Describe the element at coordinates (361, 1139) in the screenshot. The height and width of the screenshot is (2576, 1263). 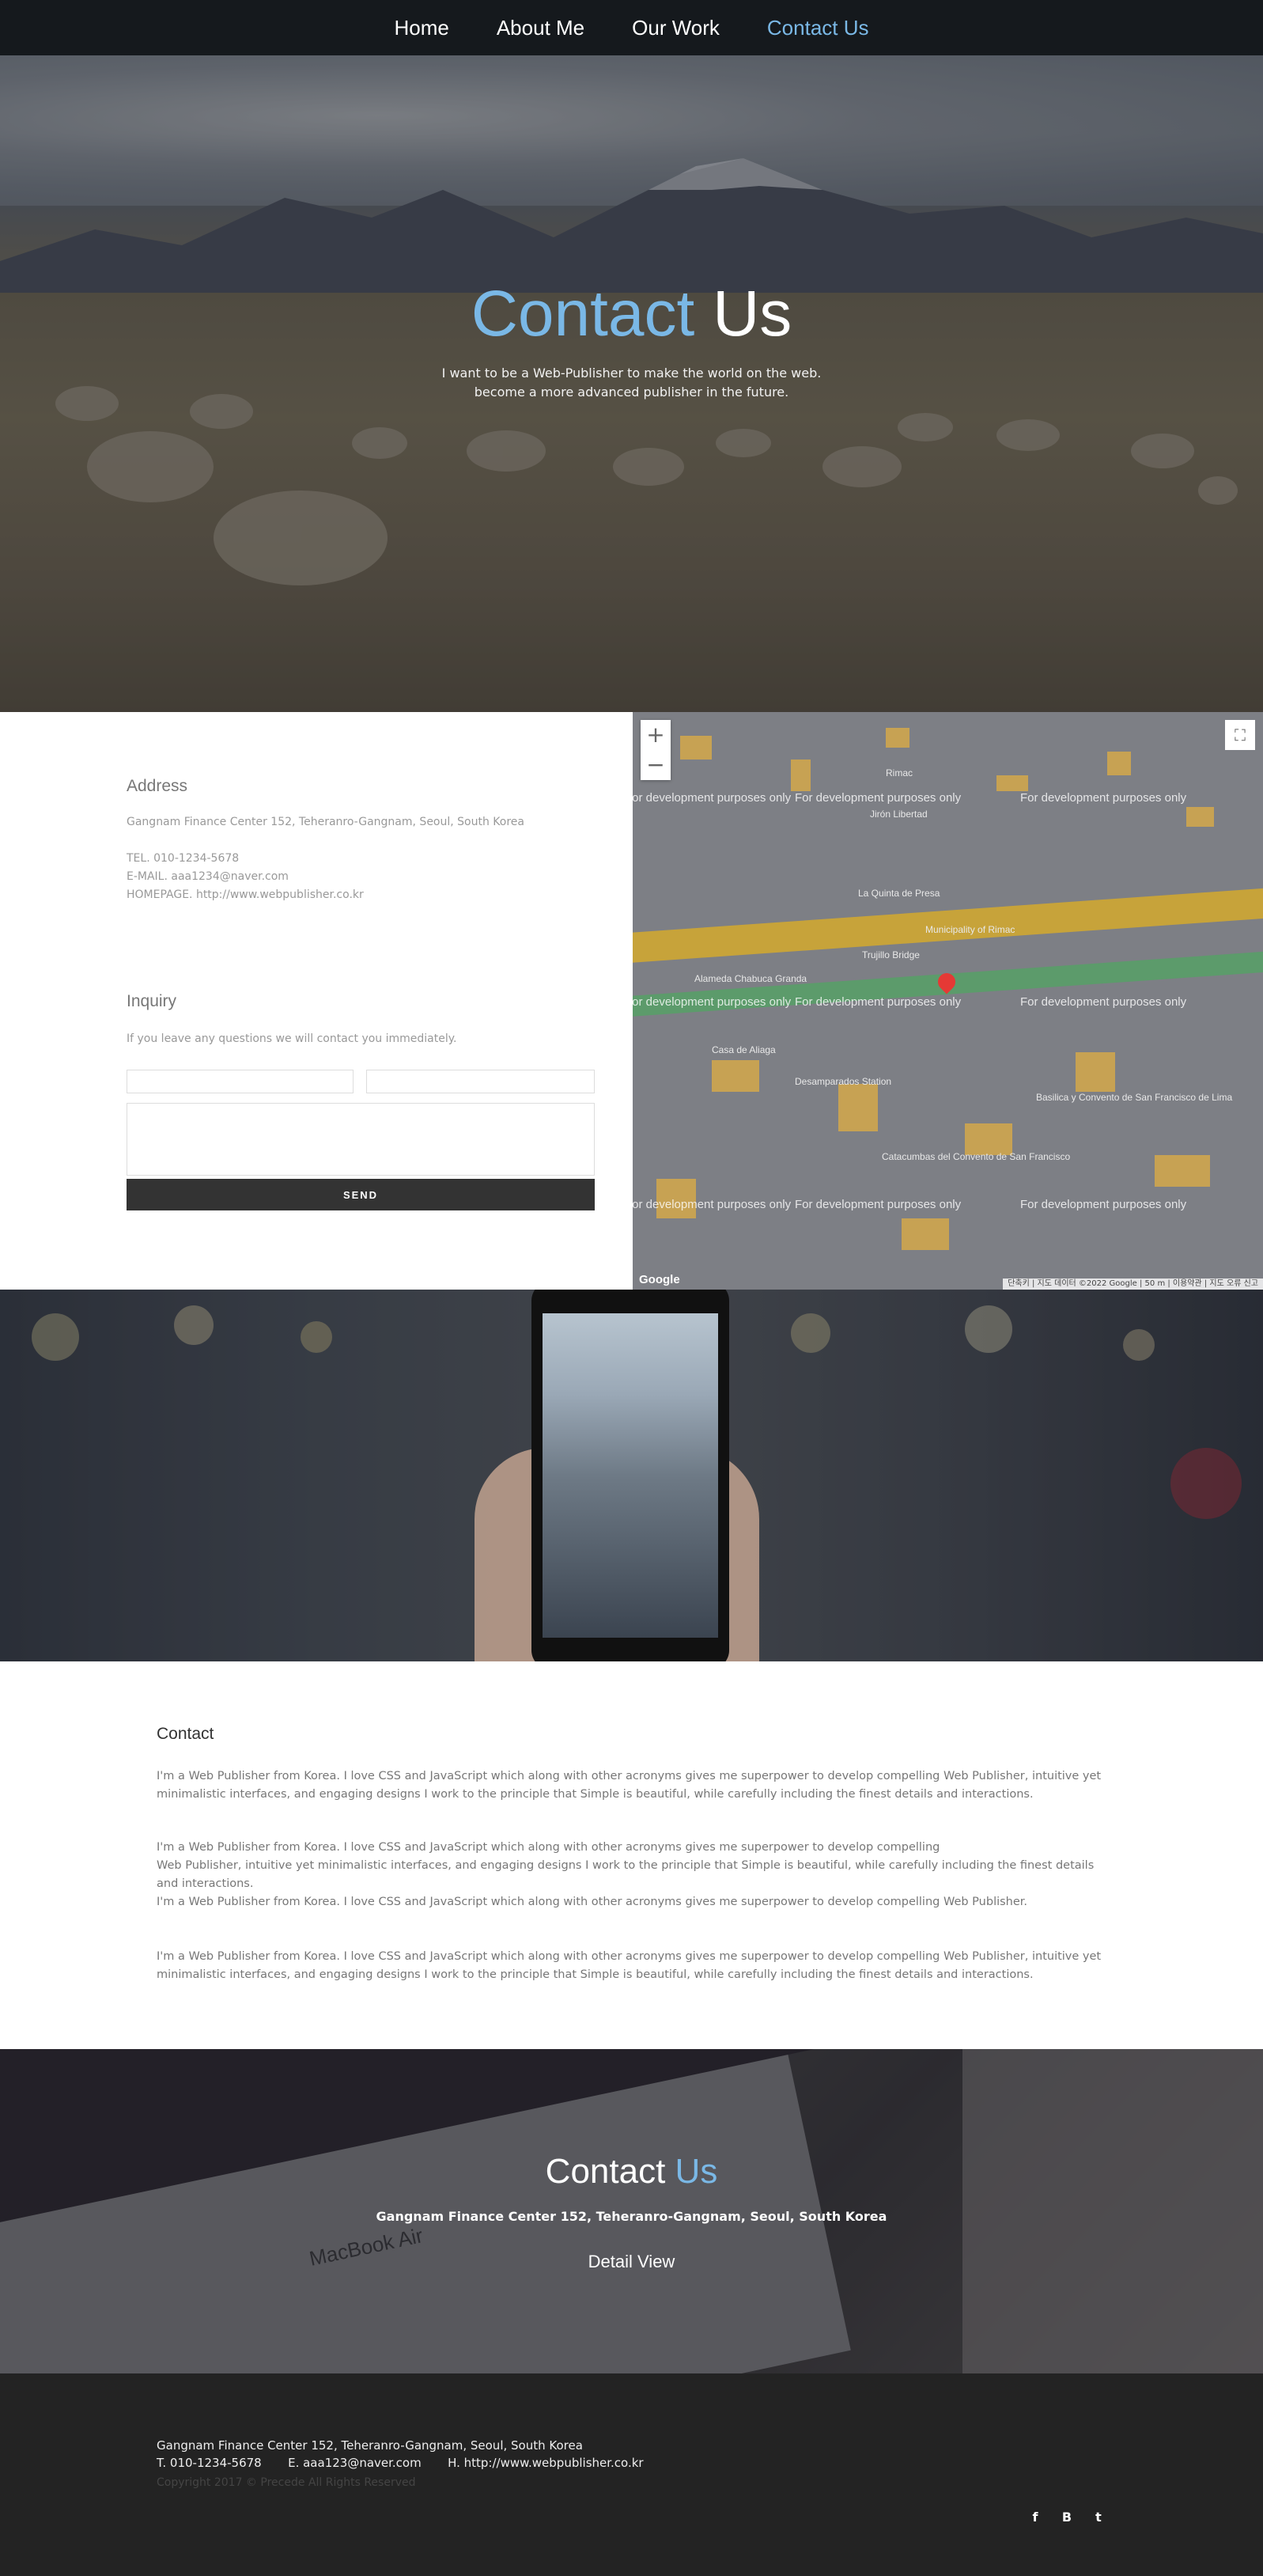
I see `message-textarea` at that location.